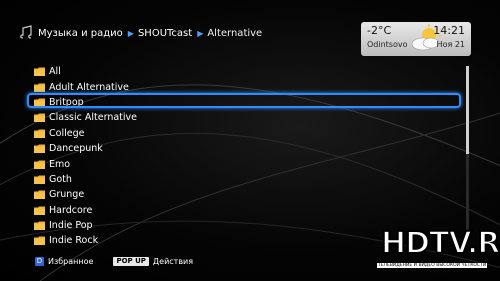  Describe the element at coordinates (165, 33) in the screenshot. I see `breadcrumb-item-shoutcast: SHOUTcast` at that location.